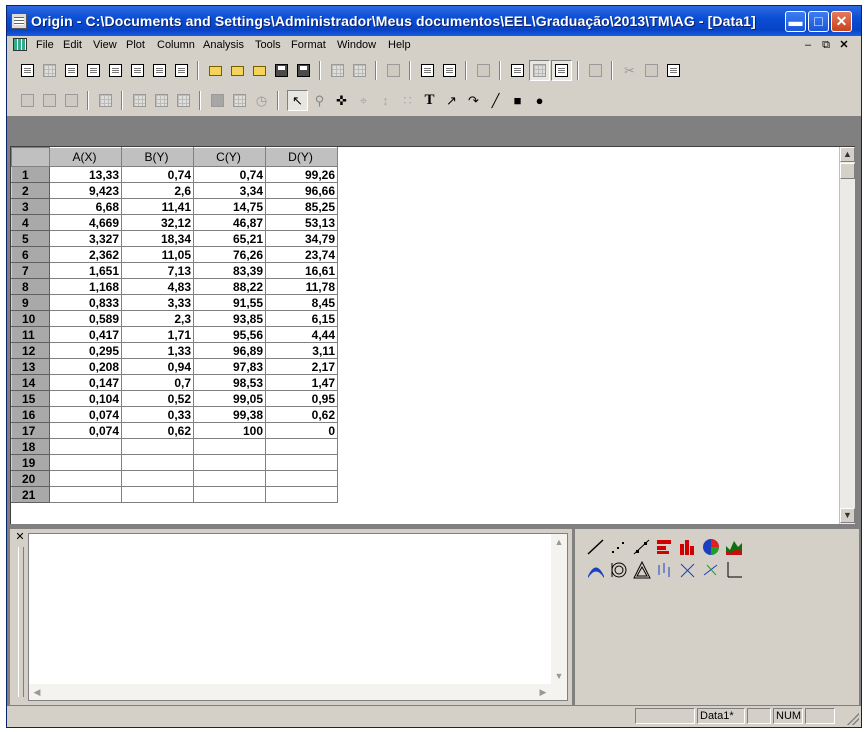  Describe the element at coordinates (517, 70) in the screenshot. I see `results-log-icon` at that location.